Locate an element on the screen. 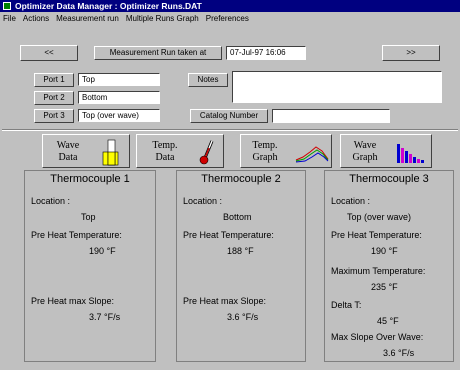 The image size is (460, 370). tc1-slope-value: 3.7 °F/s is located at coordinates (105, 317).